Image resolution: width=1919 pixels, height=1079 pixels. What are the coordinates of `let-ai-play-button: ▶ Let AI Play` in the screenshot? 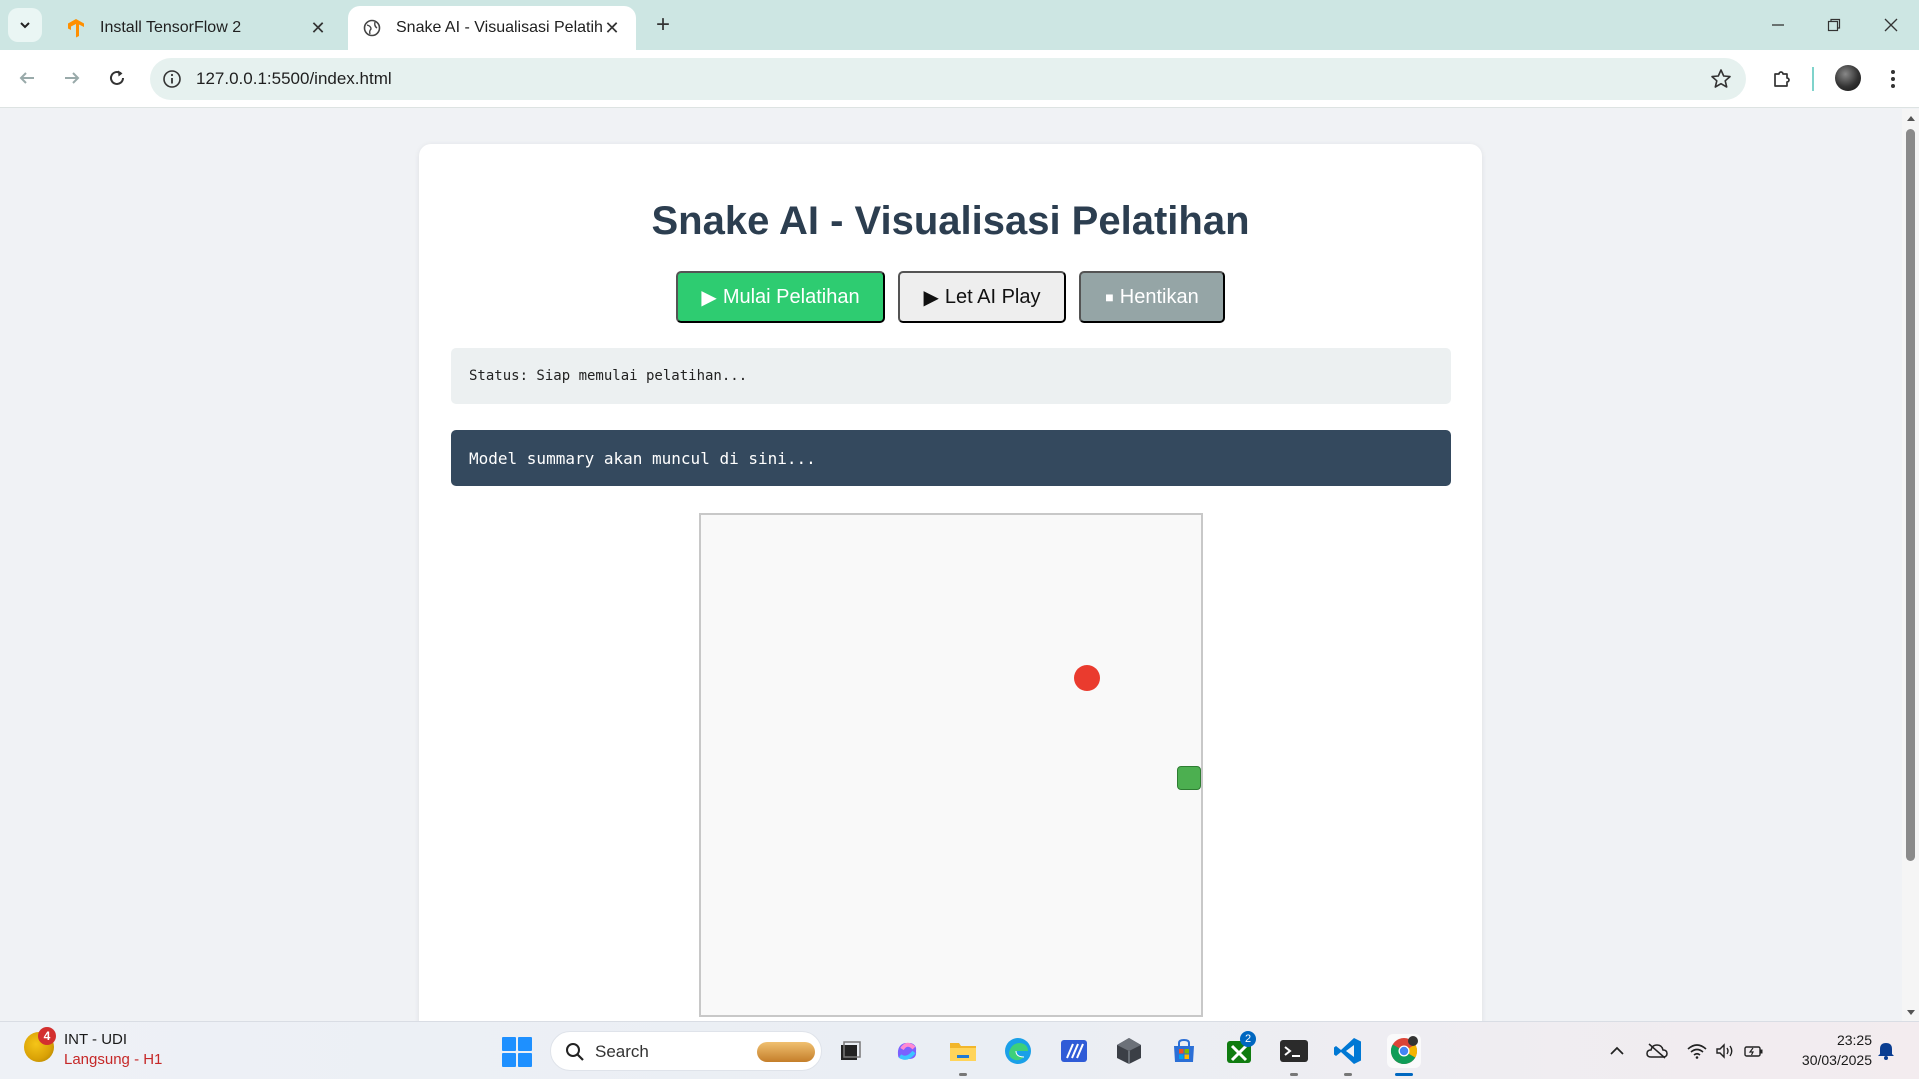 It's located at (982, 297).